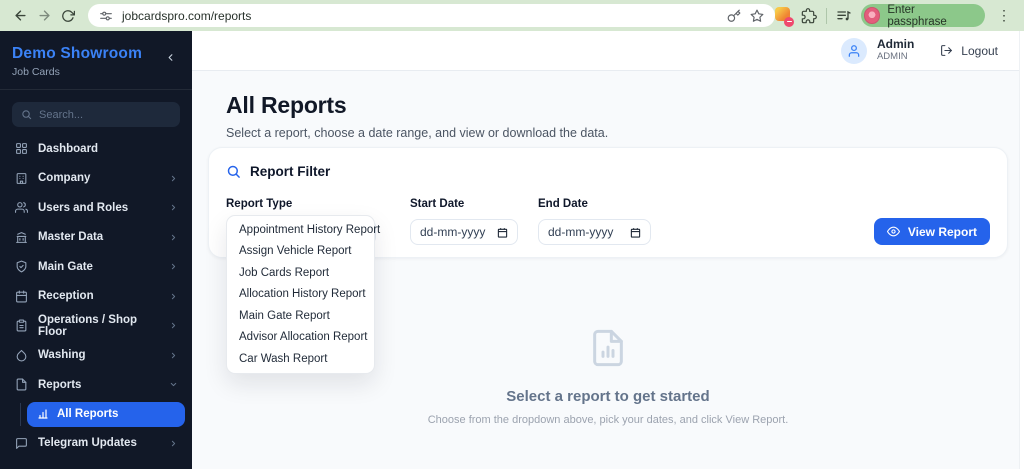 The image size is (1024, 469). What do you see at coordinates (259, 204) in the screenshot?
I see `report-type-label: Report Type` at bounding box center [259, 204].